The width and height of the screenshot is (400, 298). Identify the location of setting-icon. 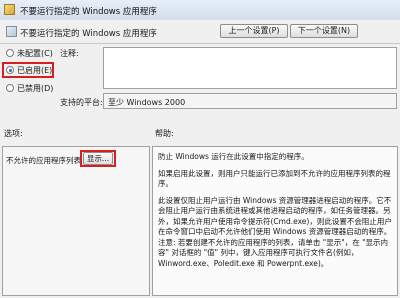
(11, 31).